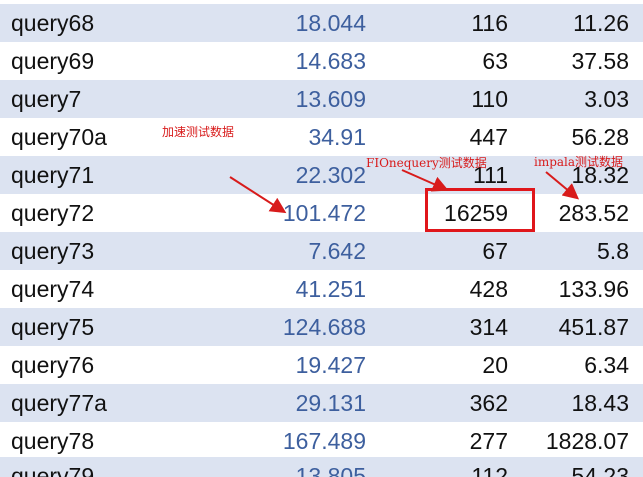  Describe the element at coordinates (425, 180) in the screenshot. I see `arrow-col-b` at that location.